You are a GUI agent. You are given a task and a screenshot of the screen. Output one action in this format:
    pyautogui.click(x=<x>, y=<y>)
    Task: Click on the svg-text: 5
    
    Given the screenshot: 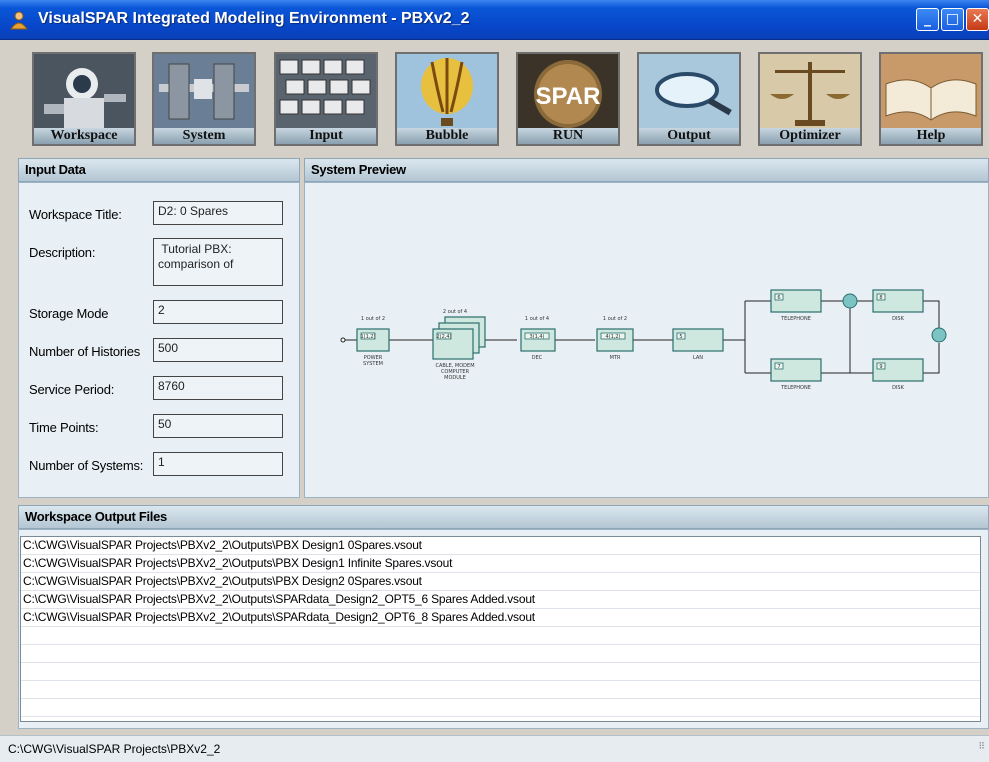 What is the action you would take?
    pyautogui.click(x=680, y=337)
    